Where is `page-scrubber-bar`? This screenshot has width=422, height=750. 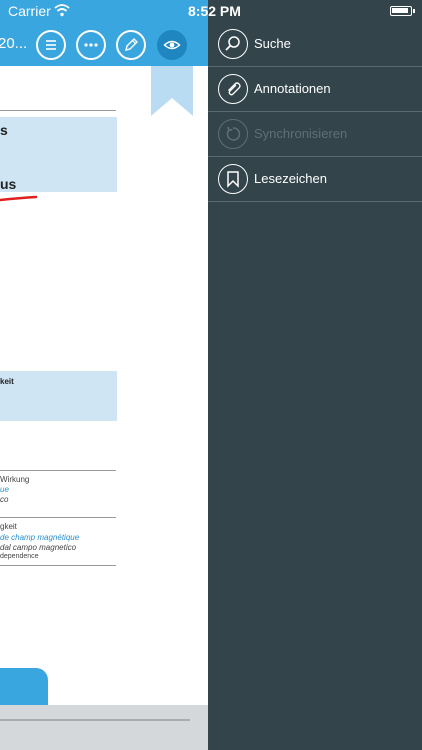 page-scrubber-bar is located at coordinates (104, 727).